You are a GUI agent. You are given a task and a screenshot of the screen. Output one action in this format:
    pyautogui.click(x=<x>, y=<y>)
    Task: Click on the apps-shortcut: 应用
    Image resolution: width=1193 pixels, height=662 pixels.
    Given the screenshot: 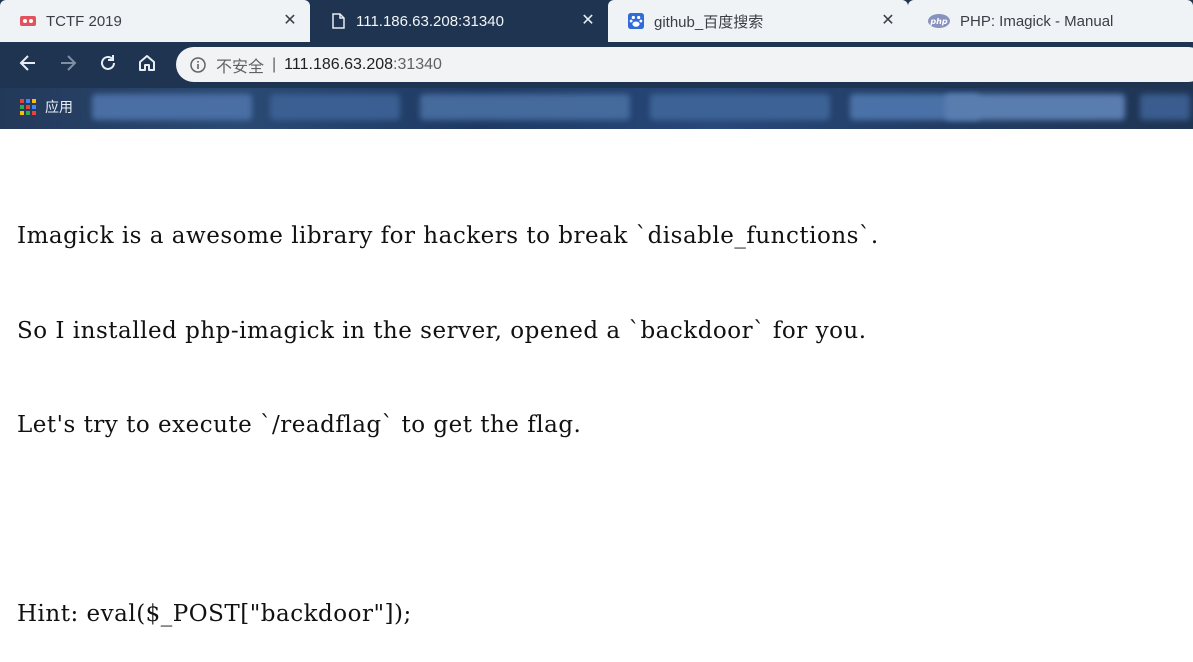 What is the action you would take?
    pyautogui.click(x=46, y=107)
    